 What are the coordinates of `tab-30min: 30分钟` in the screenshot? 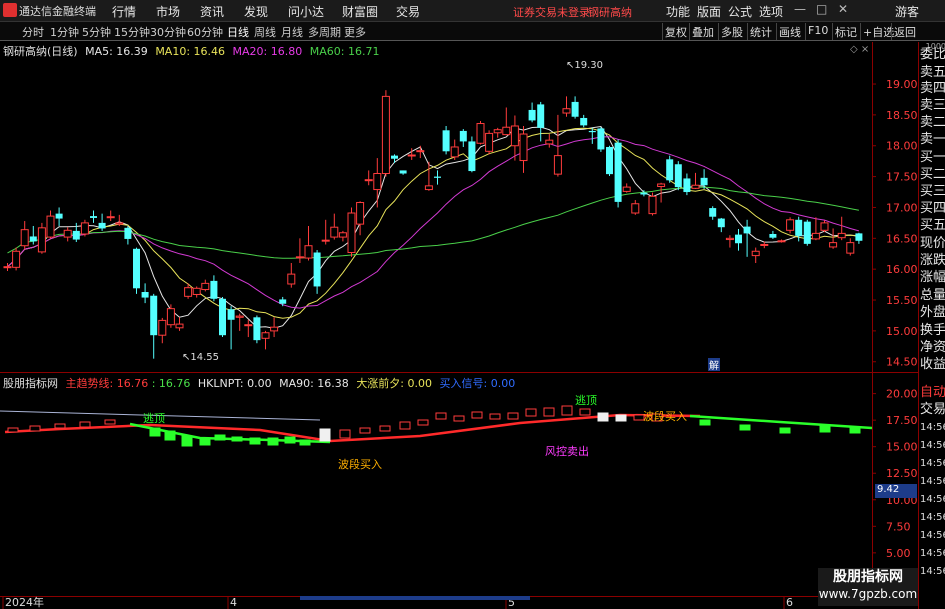 It's located at (168, 32).